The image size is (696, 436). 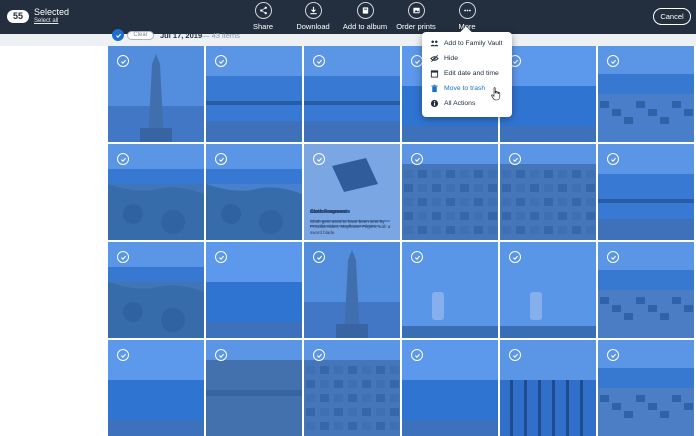 What do you see at coordinates (181, 35) in the screenshot?
I see `group-date: Jul 17, 2019` at bounding box center [181, 35].